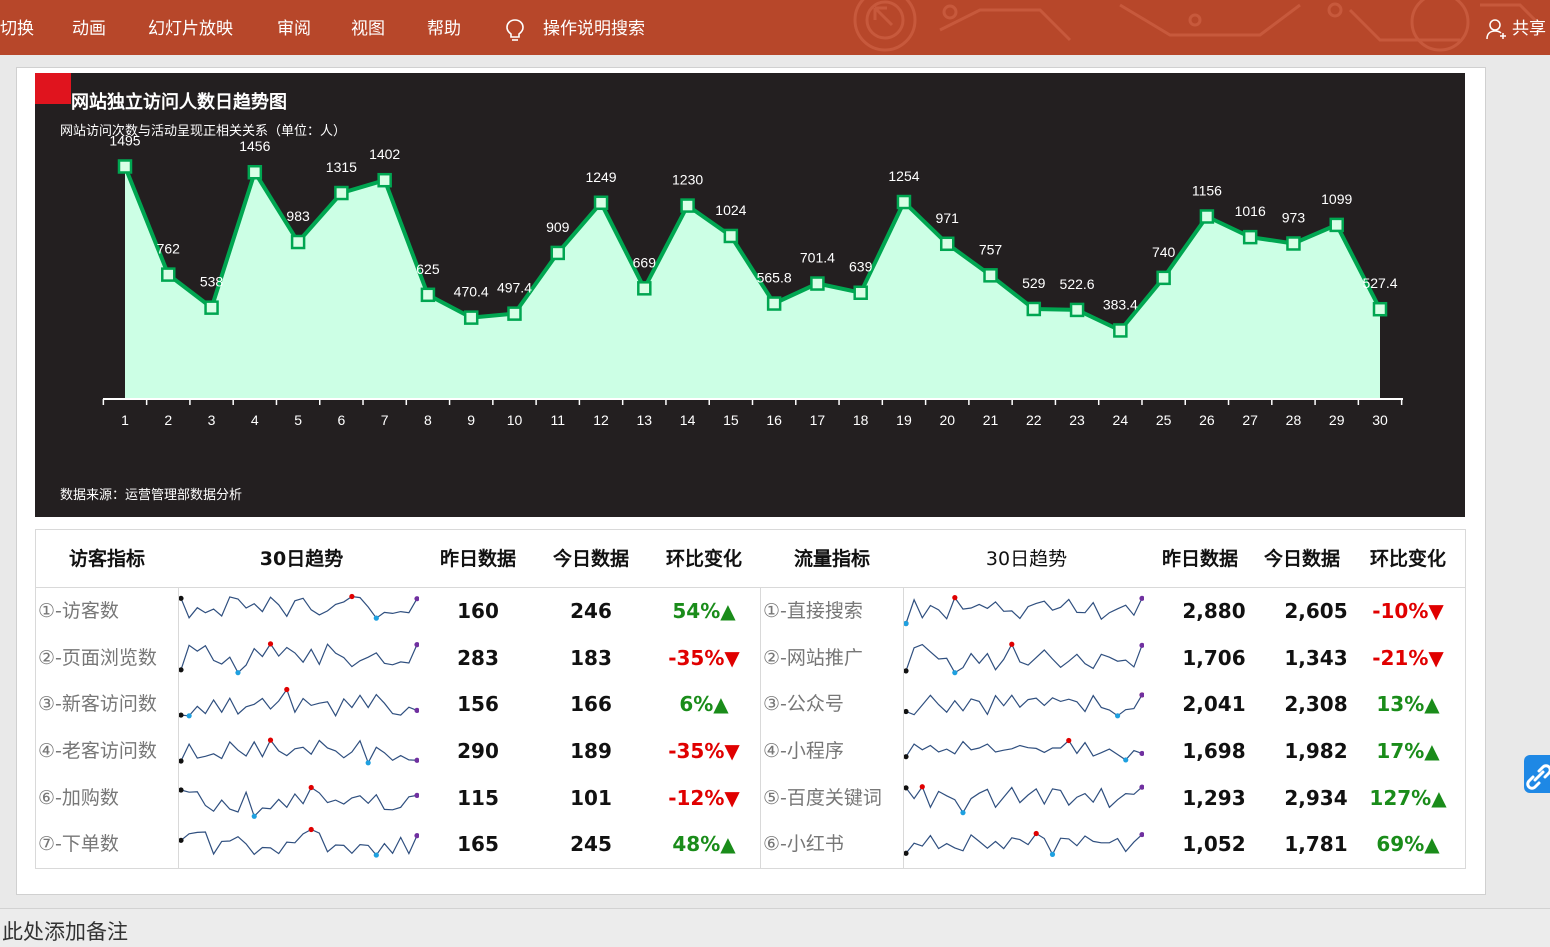 This screenshot has height=947, width=1550. What do you see at coordinates (89, 29) in the screenshot?
I see `tab-animations: 动画` at bounding box center [89, 29].